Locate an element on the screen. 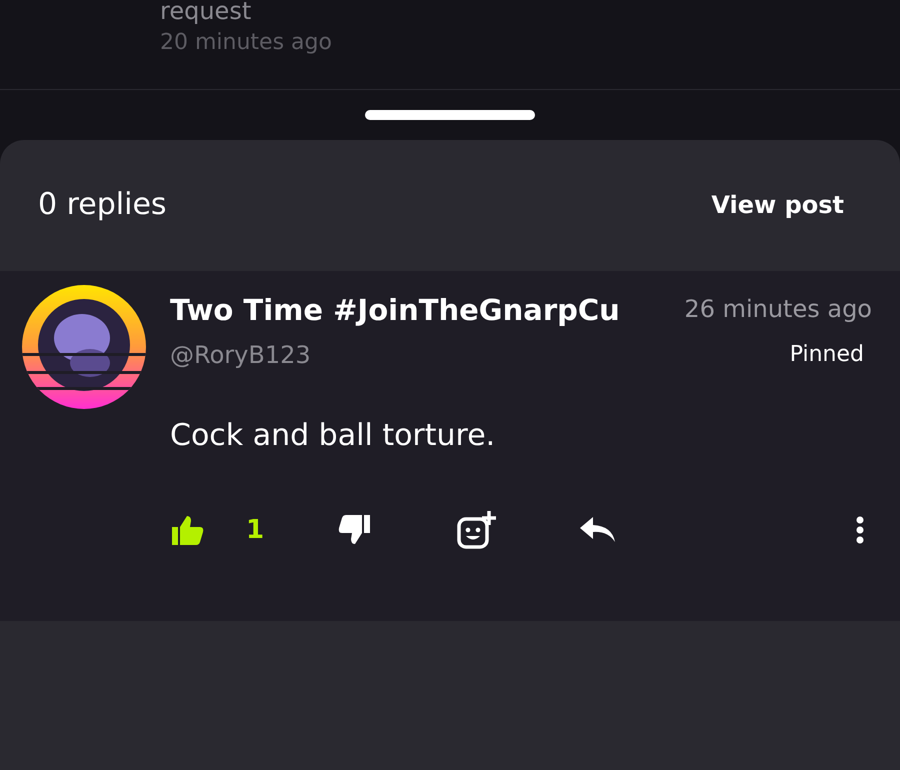 The height and width of the screenshot is (770, 900). reply-count: 0 replies is located at coordinates (102, 205).